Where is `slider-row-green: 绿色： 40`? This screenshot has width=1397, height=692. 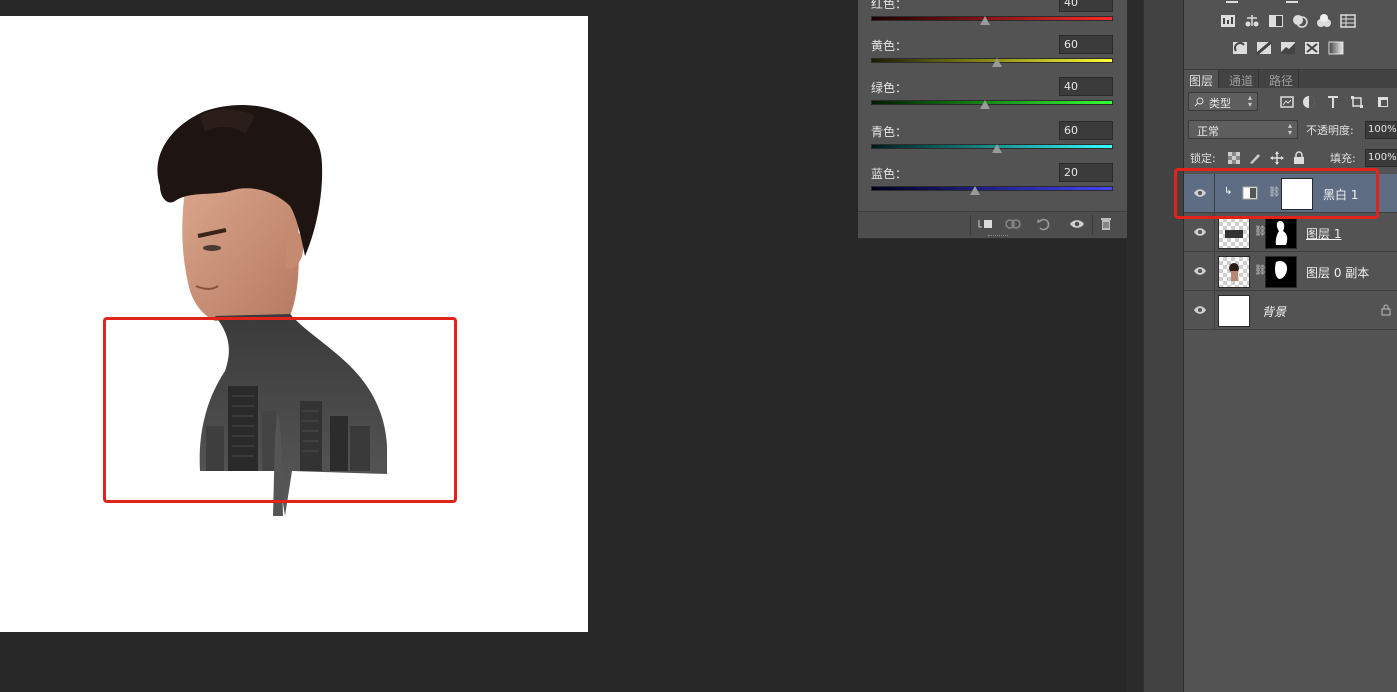 slider-row-green: 绿色： 40 is located at coordinates (992, 96).